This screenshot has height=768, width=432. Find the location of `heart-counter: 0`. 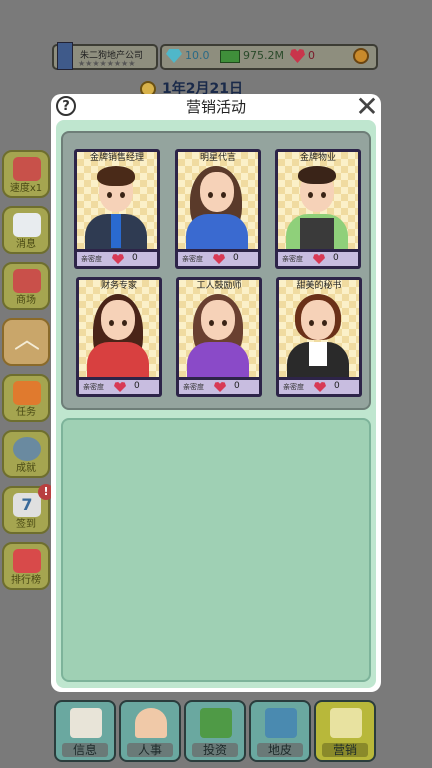

heart-counter: 0 is located at coordinates (302, 56).